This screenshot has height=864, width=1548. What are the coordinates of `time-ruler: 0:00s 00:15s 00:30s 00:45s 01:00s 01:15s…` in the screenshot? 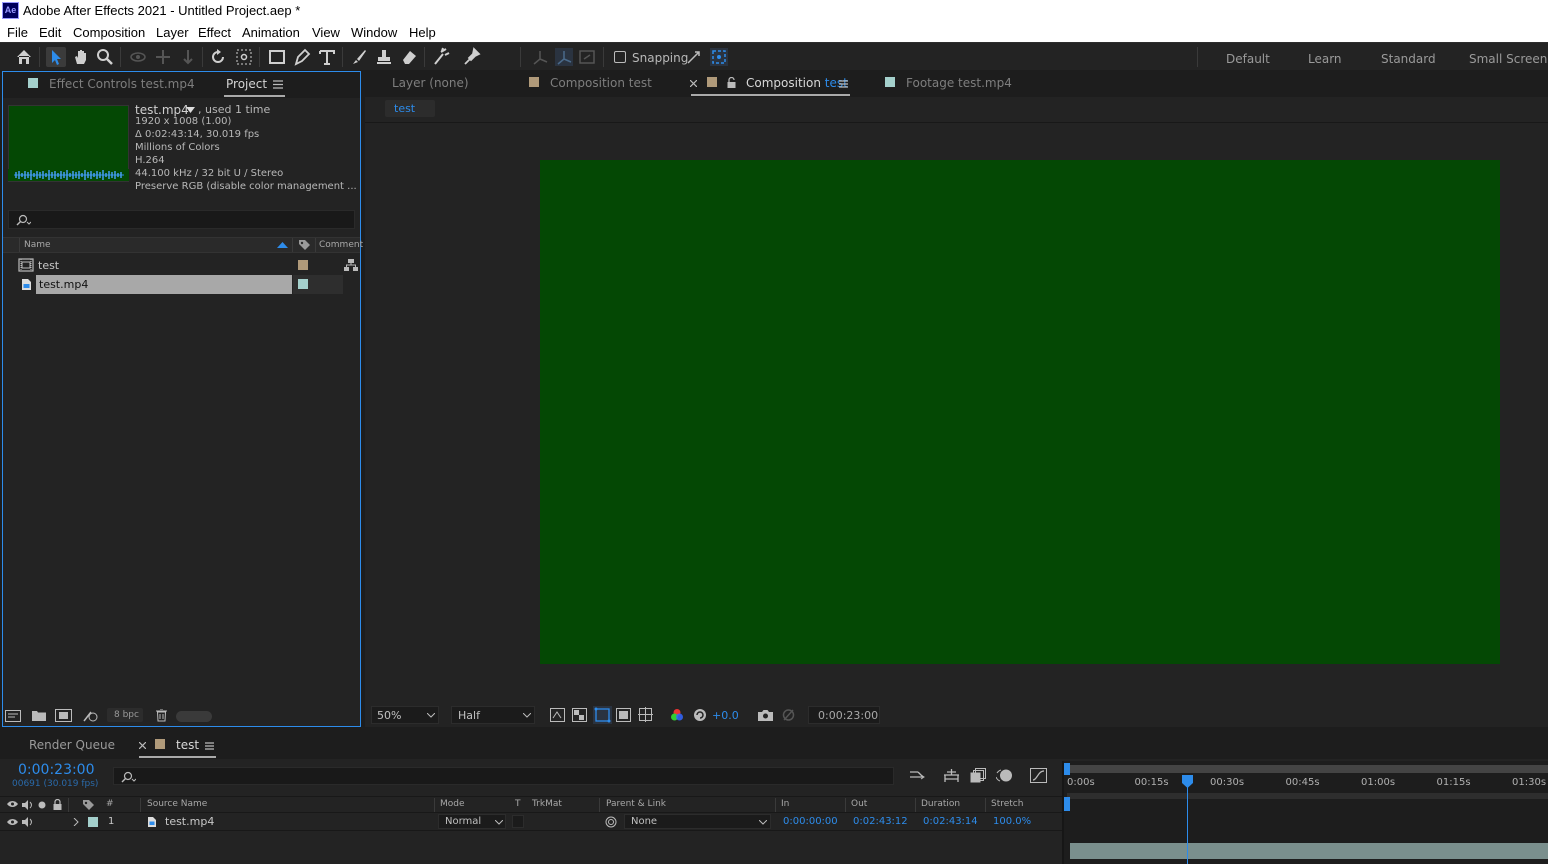 It's located at (1307, 784).